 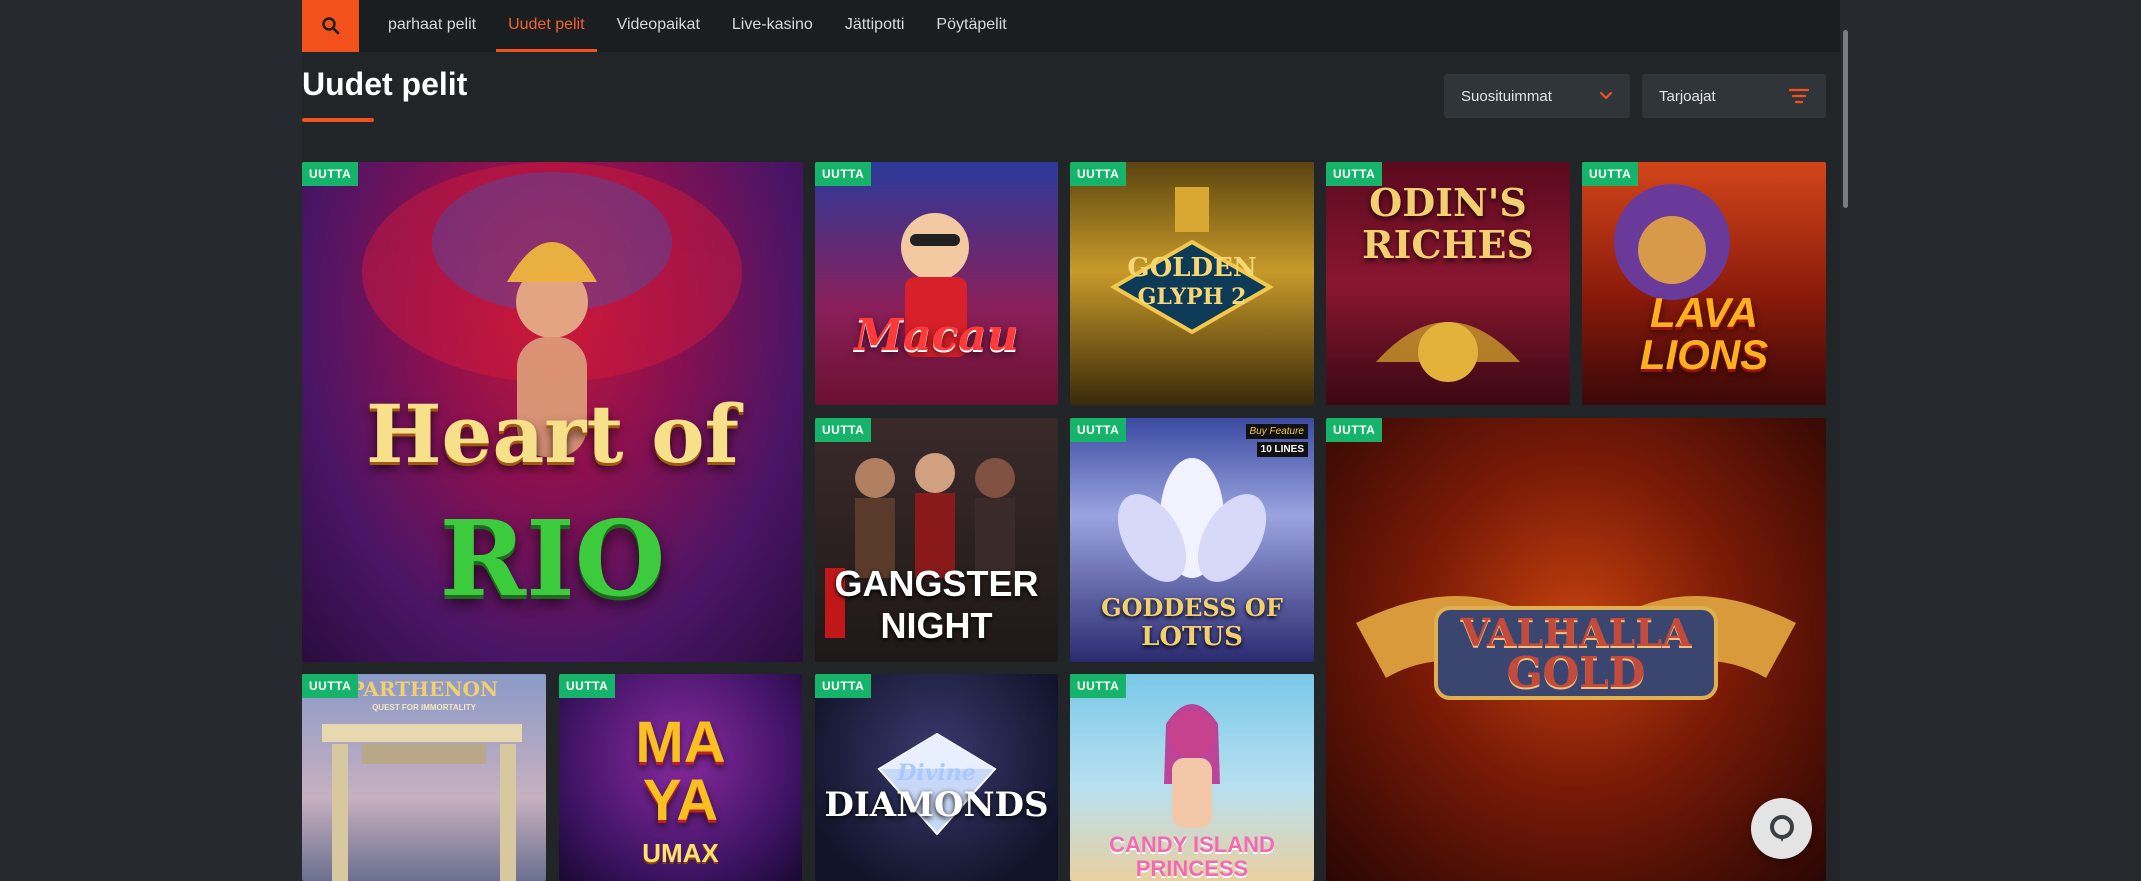 I want to click on game-tile-gangster-night: UUTTA GANGSTER NIGHT, so click(x=936, y=540).